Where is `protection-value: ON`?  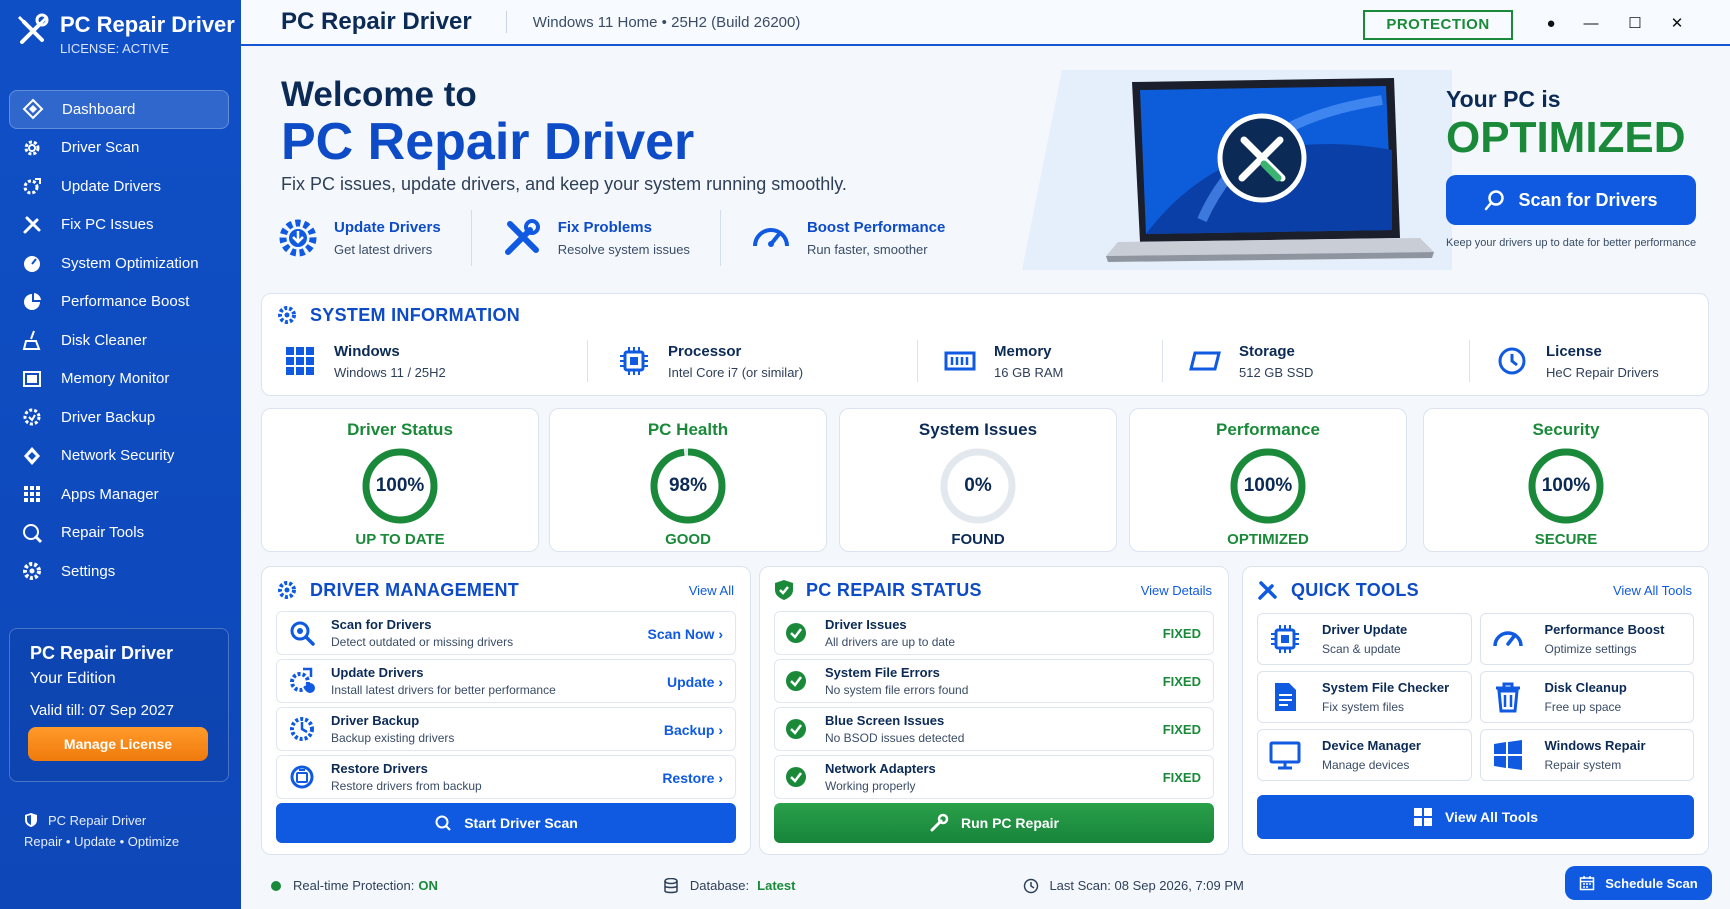
protection-value: ON is located at coordinates (428, 885).